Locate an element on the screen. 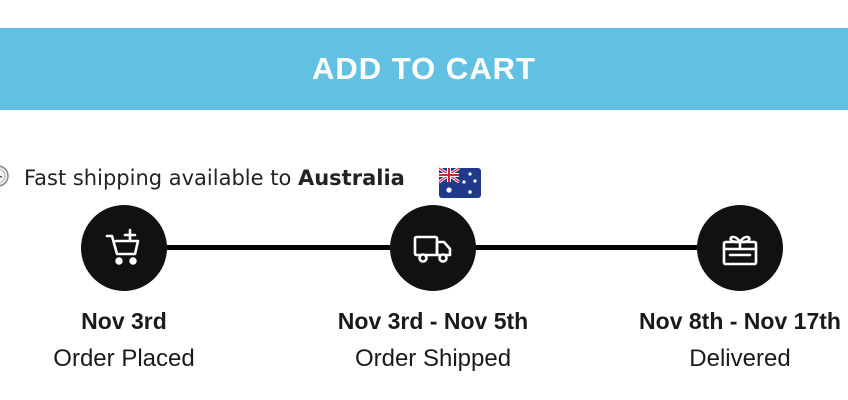 This screenshot has height=400, width=848. step-date: Nov 3rd is located at coordinates (124, 321).